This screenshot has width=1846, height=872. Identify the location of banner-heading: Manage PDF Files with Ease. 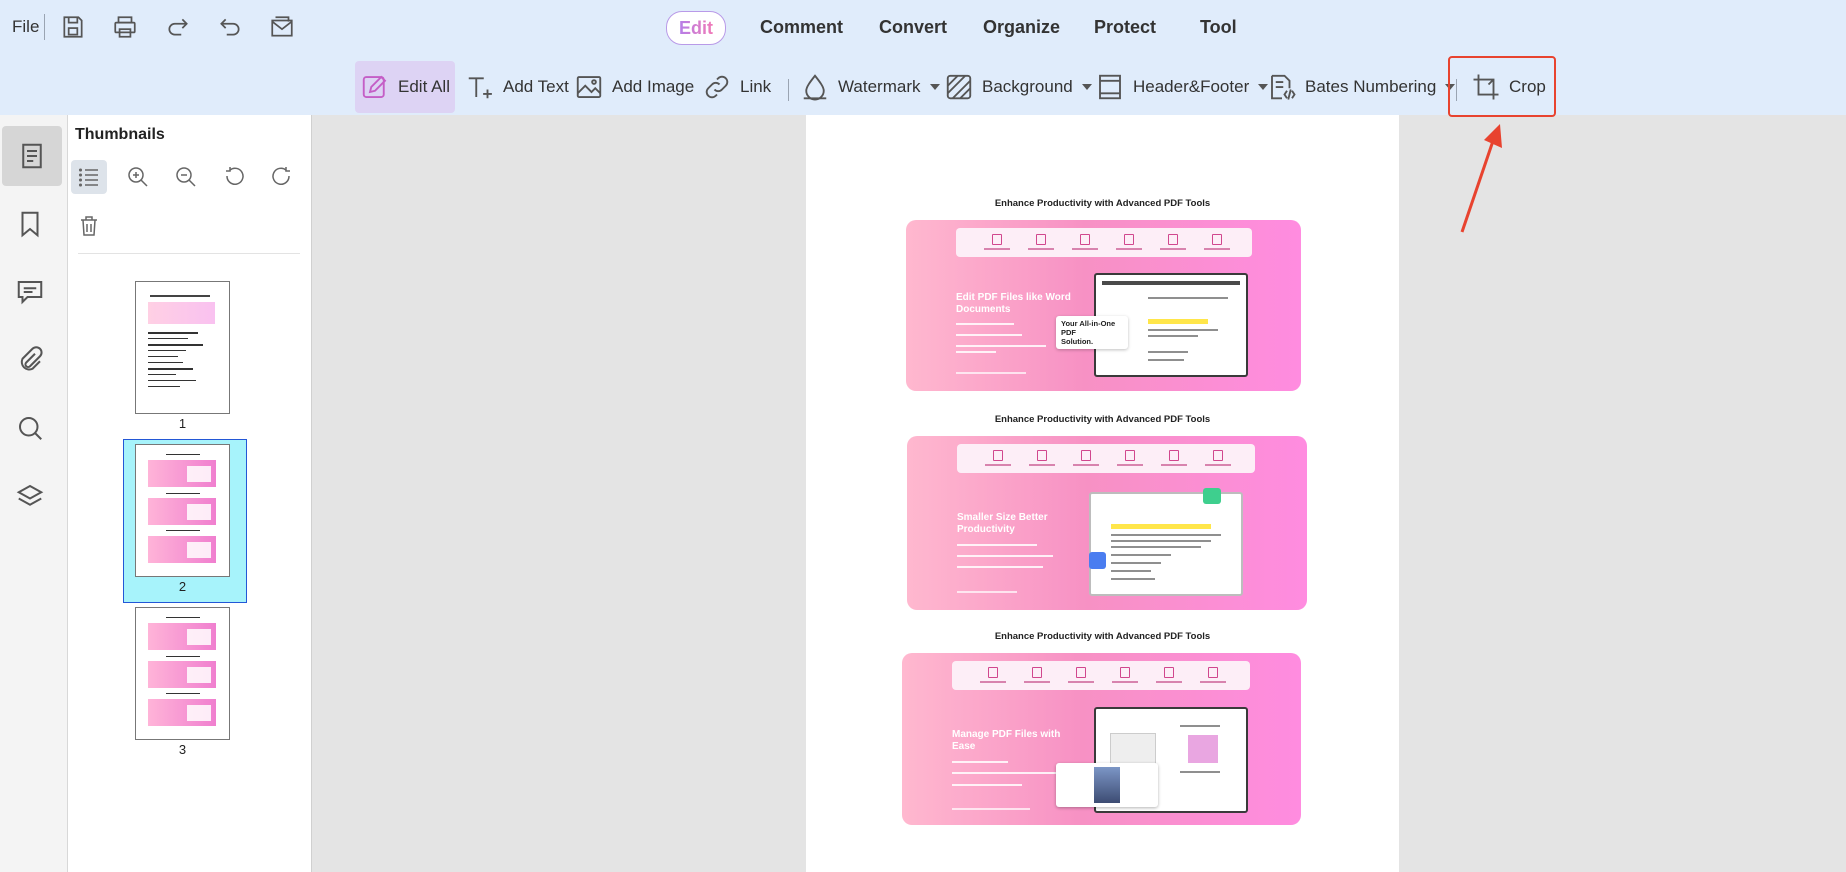
(1006, 741).